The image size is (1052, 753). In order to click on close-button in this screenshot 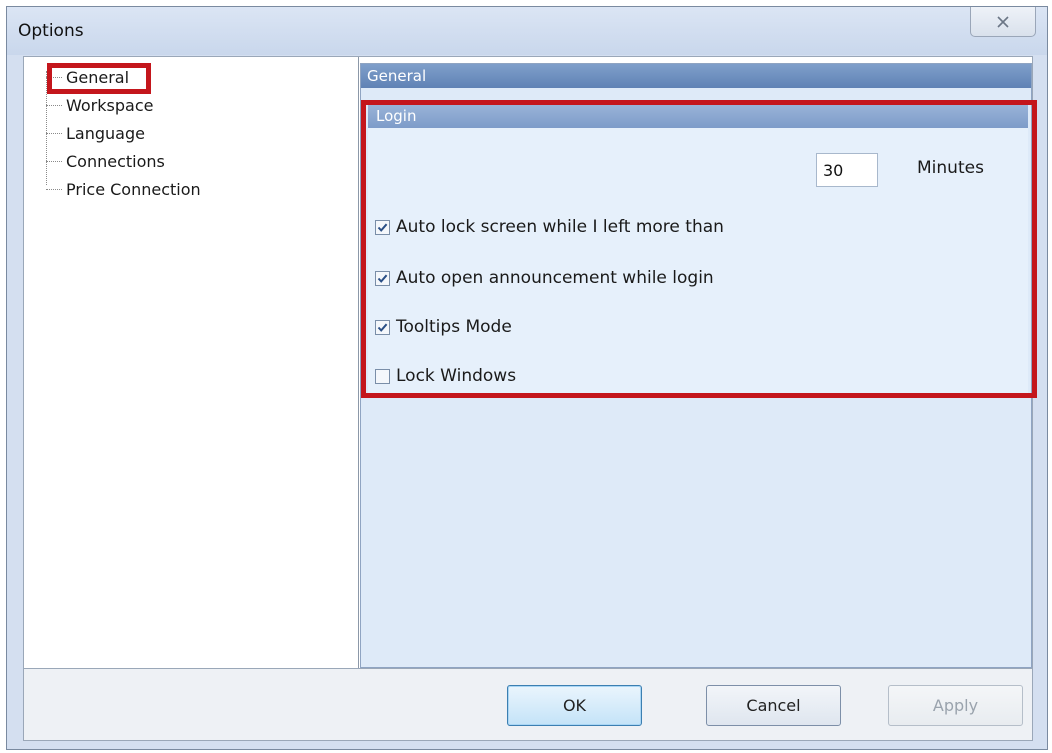, I will do `click(1003, 22)`.